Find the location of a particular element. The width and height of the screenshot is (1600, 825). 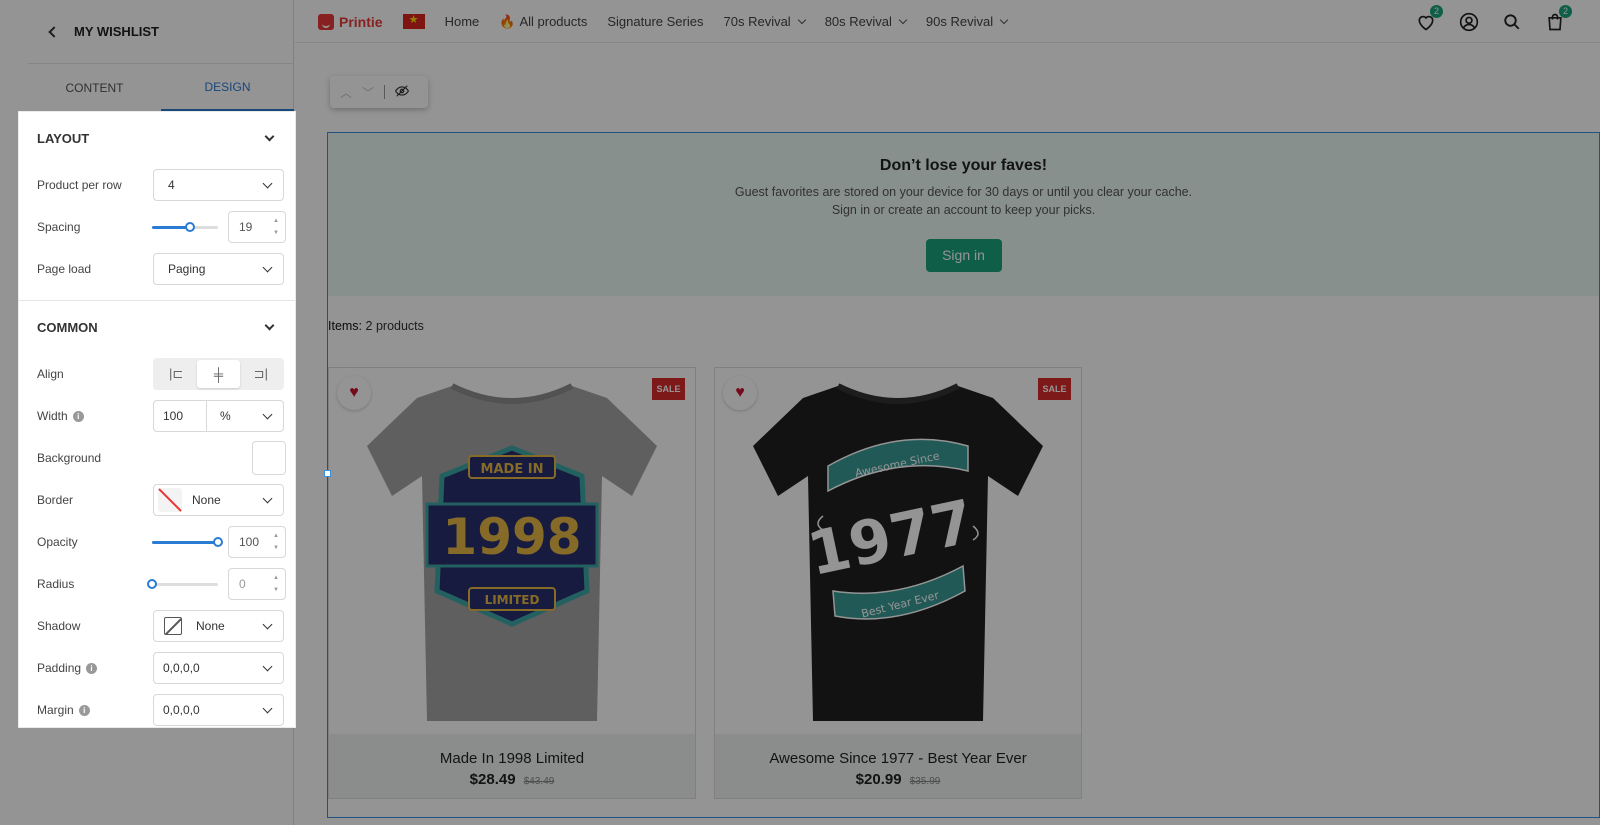

product-name: Awesome Since 1977 - Best Year Ever is located at coordinates (898, 758).